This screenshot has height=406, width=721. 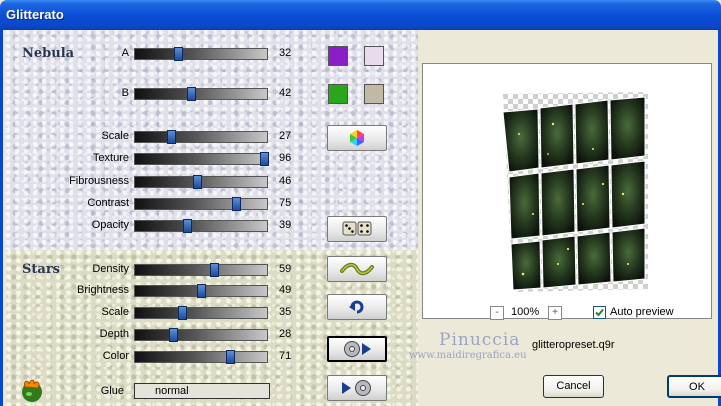 I want to click on nebula-slider-row: Fibrousness 46, so click(x=153, y=182).